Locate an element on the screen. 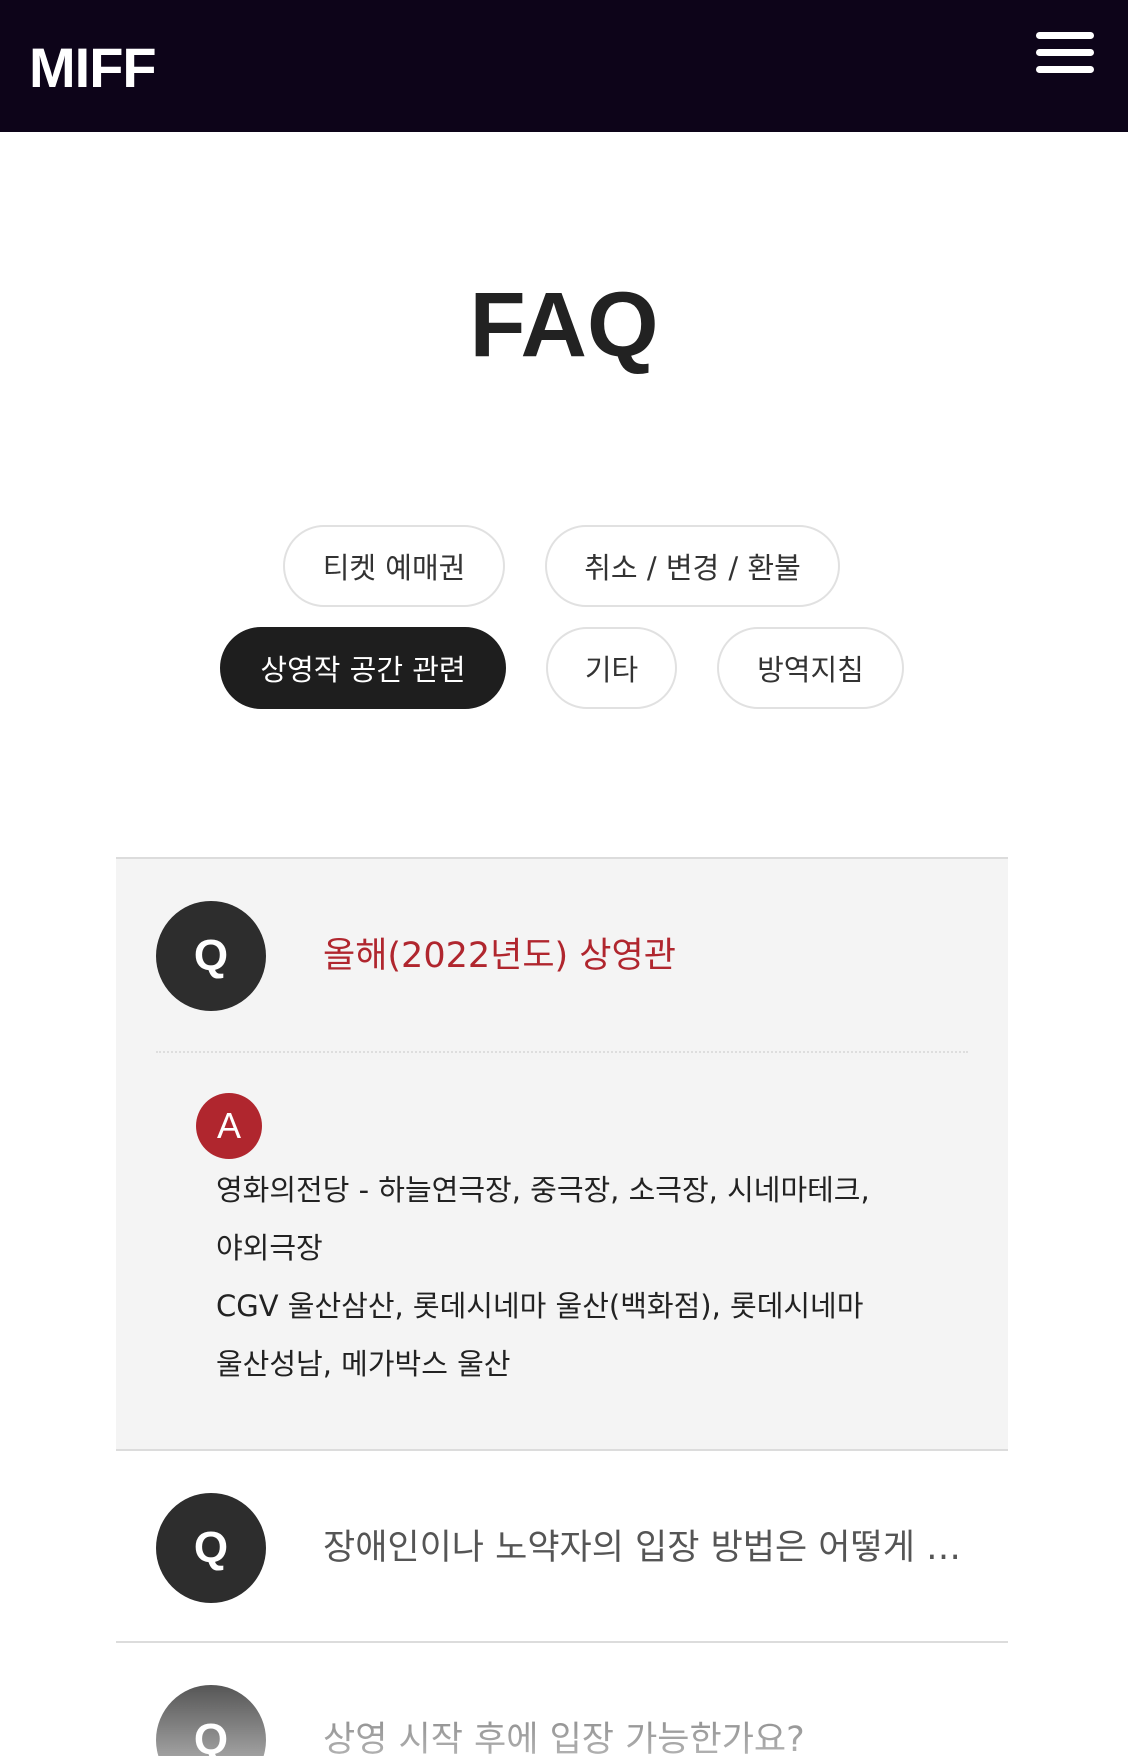 The image size is (1128, 1756). faq-question: 장애인이나 노약자의 입장 방법은 어떻게 되나요? is located at coordinates (653, 1548).